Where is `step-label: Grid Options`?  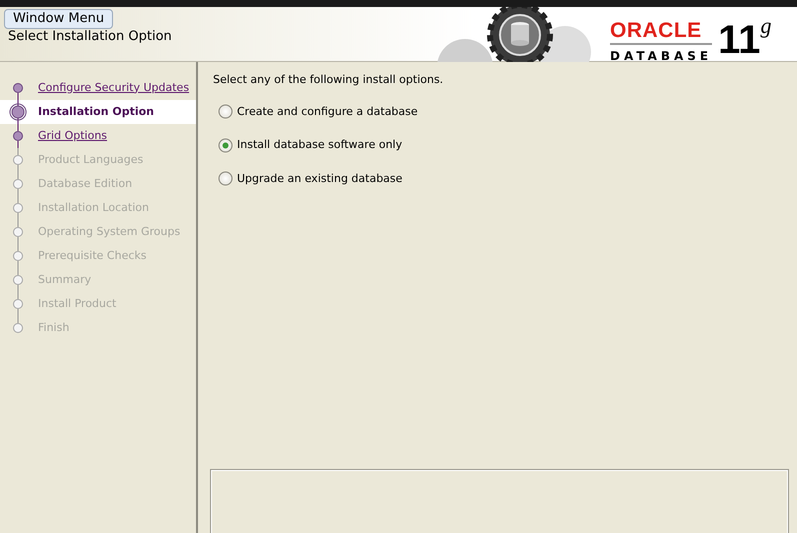
step-label: Grid Options is located at coordinates (73, 136).